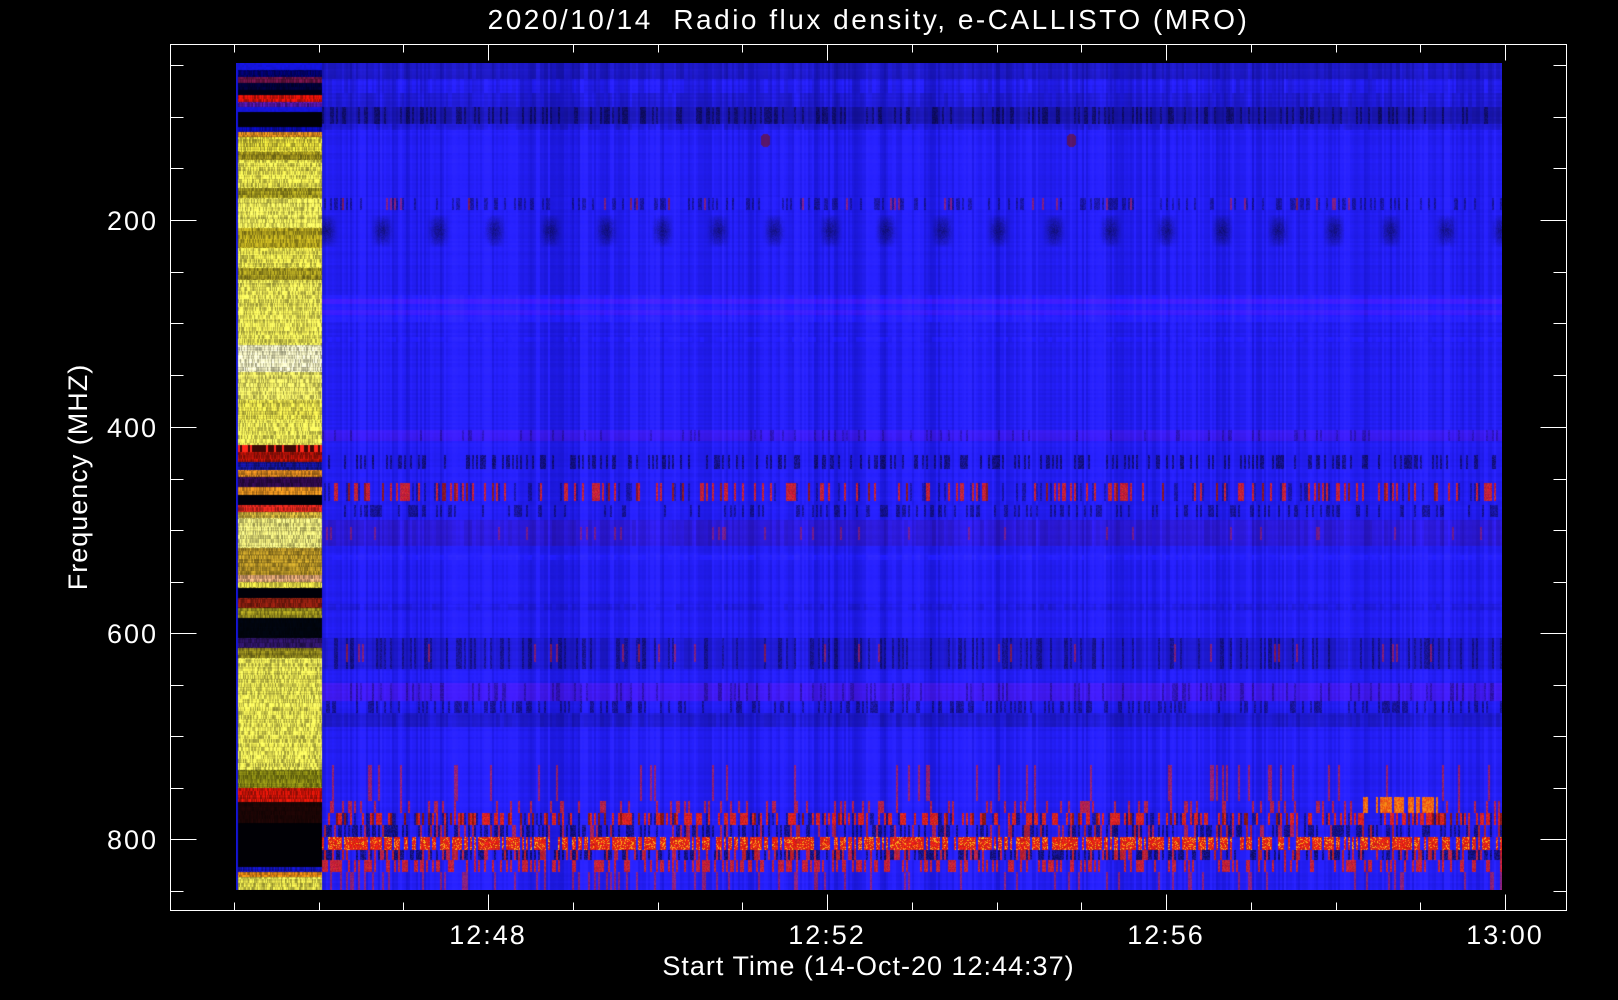 Image resolution: width=1618 pixels, height=1000 pixels. Describe the element at coordinates (1166, 935) in the screenshot. I see `x-tick-label-1256: 12:56` at that location.